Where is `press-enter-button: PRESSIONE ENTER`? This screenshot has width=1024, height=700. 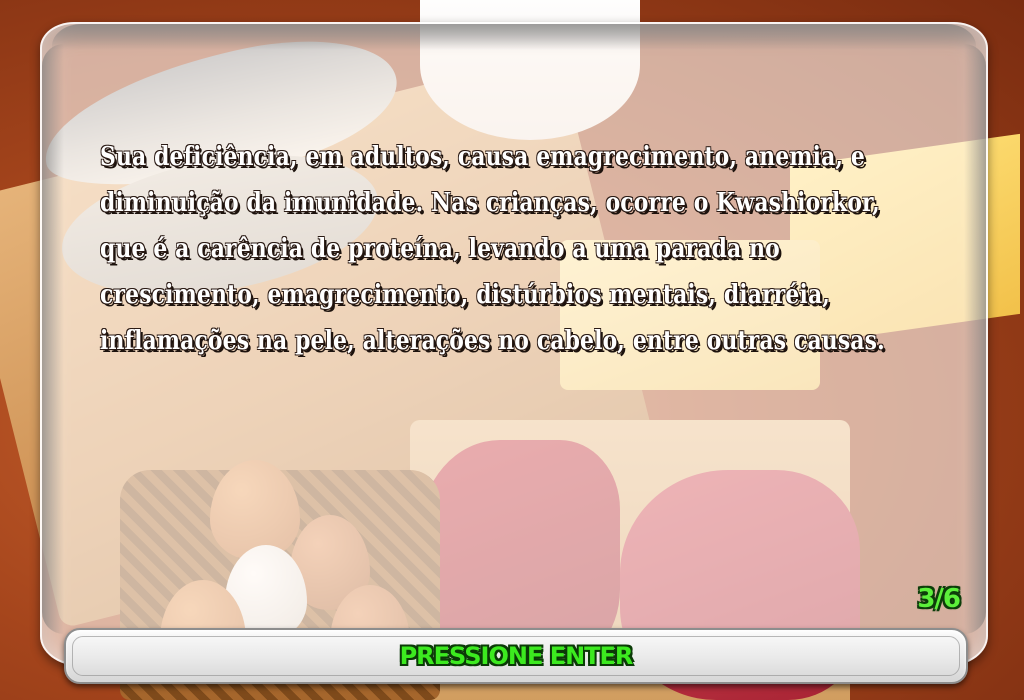
press-enter-button: PRESSIONE ENTER is located at coordinates (516, 656).